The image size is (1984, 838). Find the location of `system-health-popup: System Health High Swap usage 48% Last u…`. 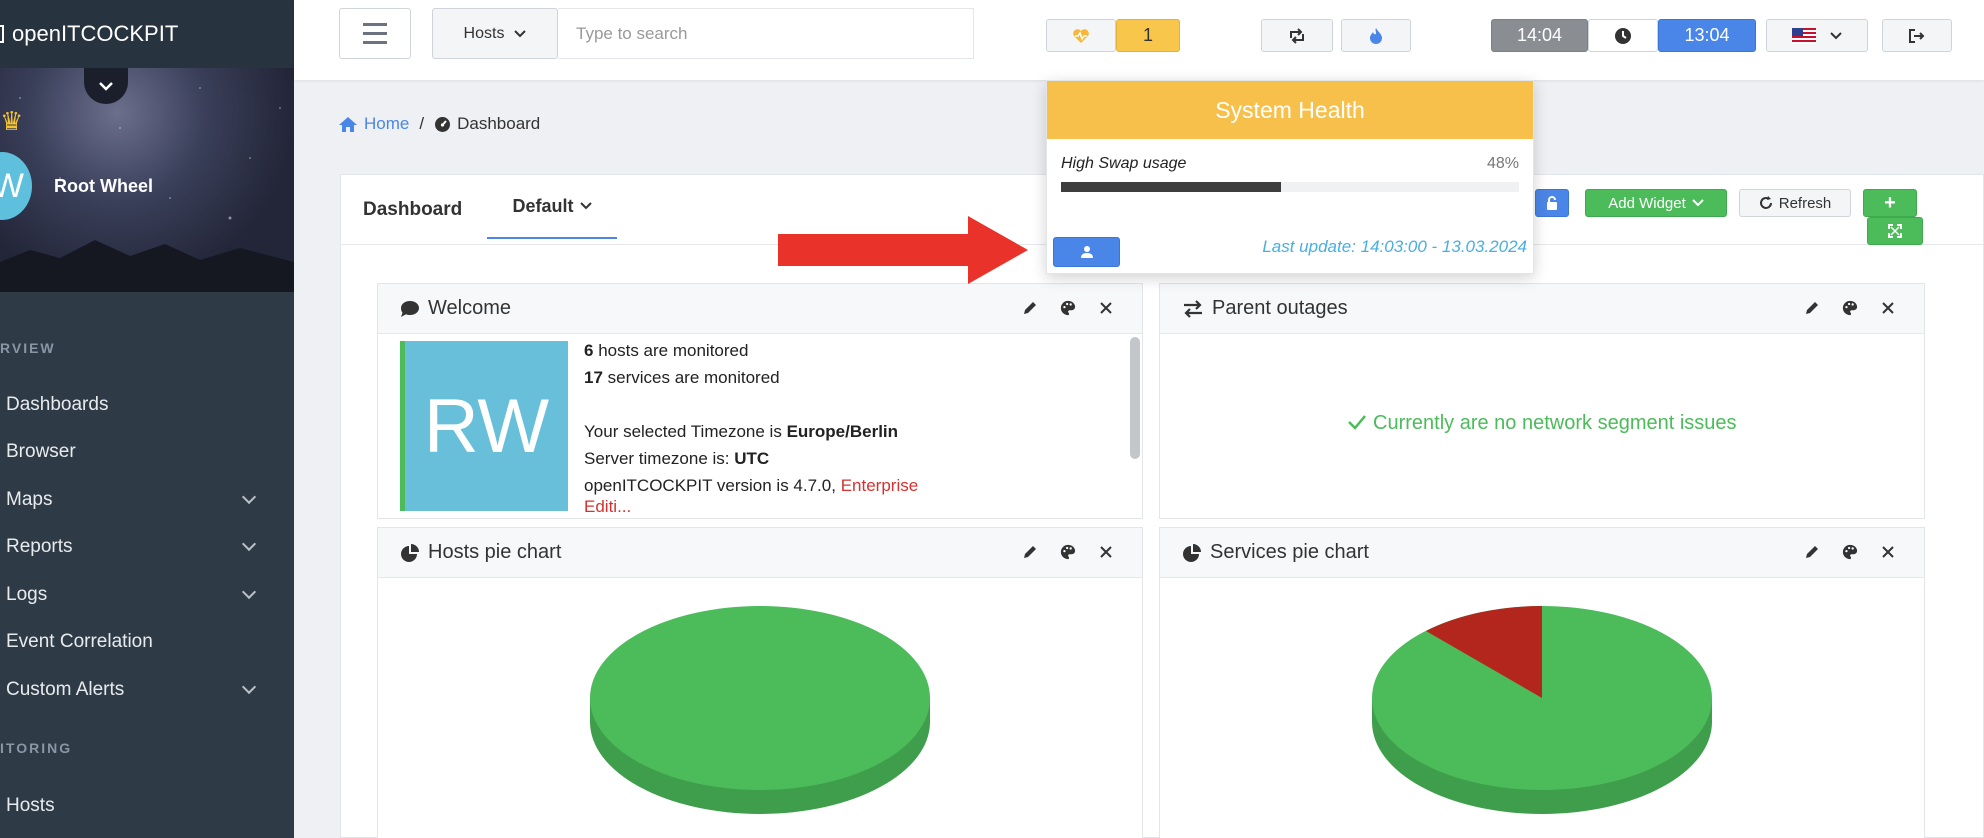

system-health-popup: System Health High Swap usage 48% Last u… is located at coordinates (1290, 177).